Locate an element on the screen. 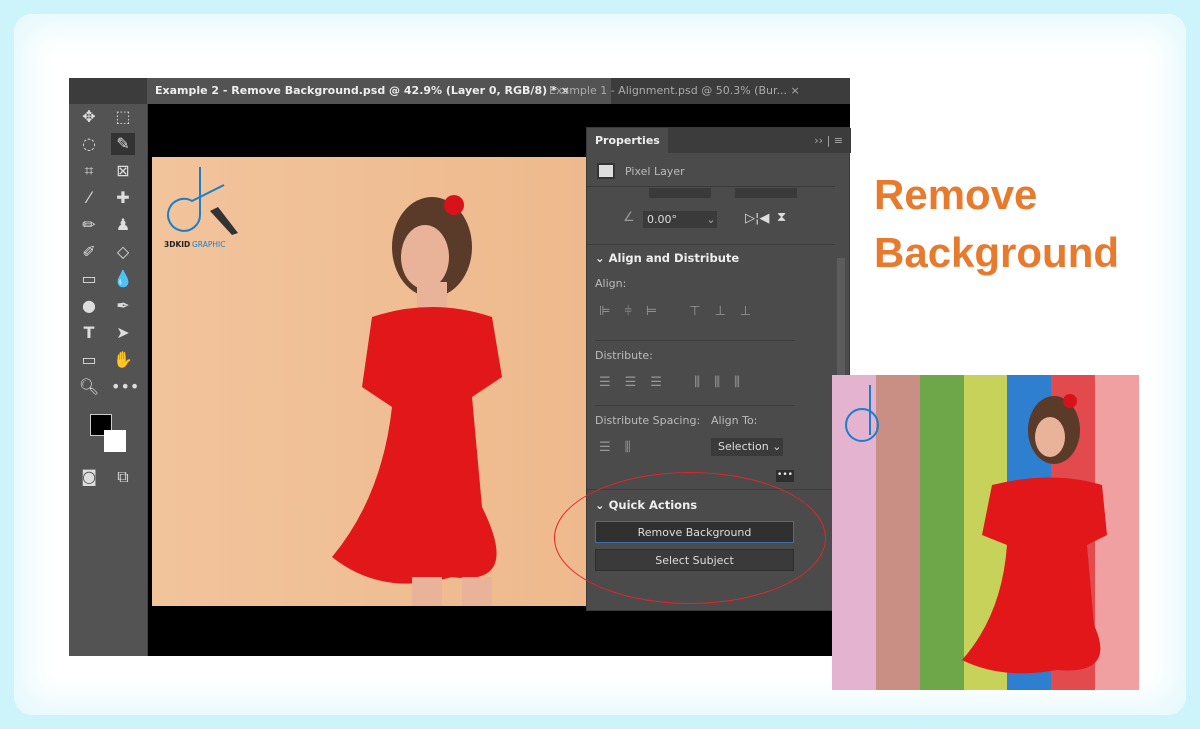 The width and height of the screenshot is (1200, 729). marquee-tool-icon: ⬚ is located at coordinates (123, 117).